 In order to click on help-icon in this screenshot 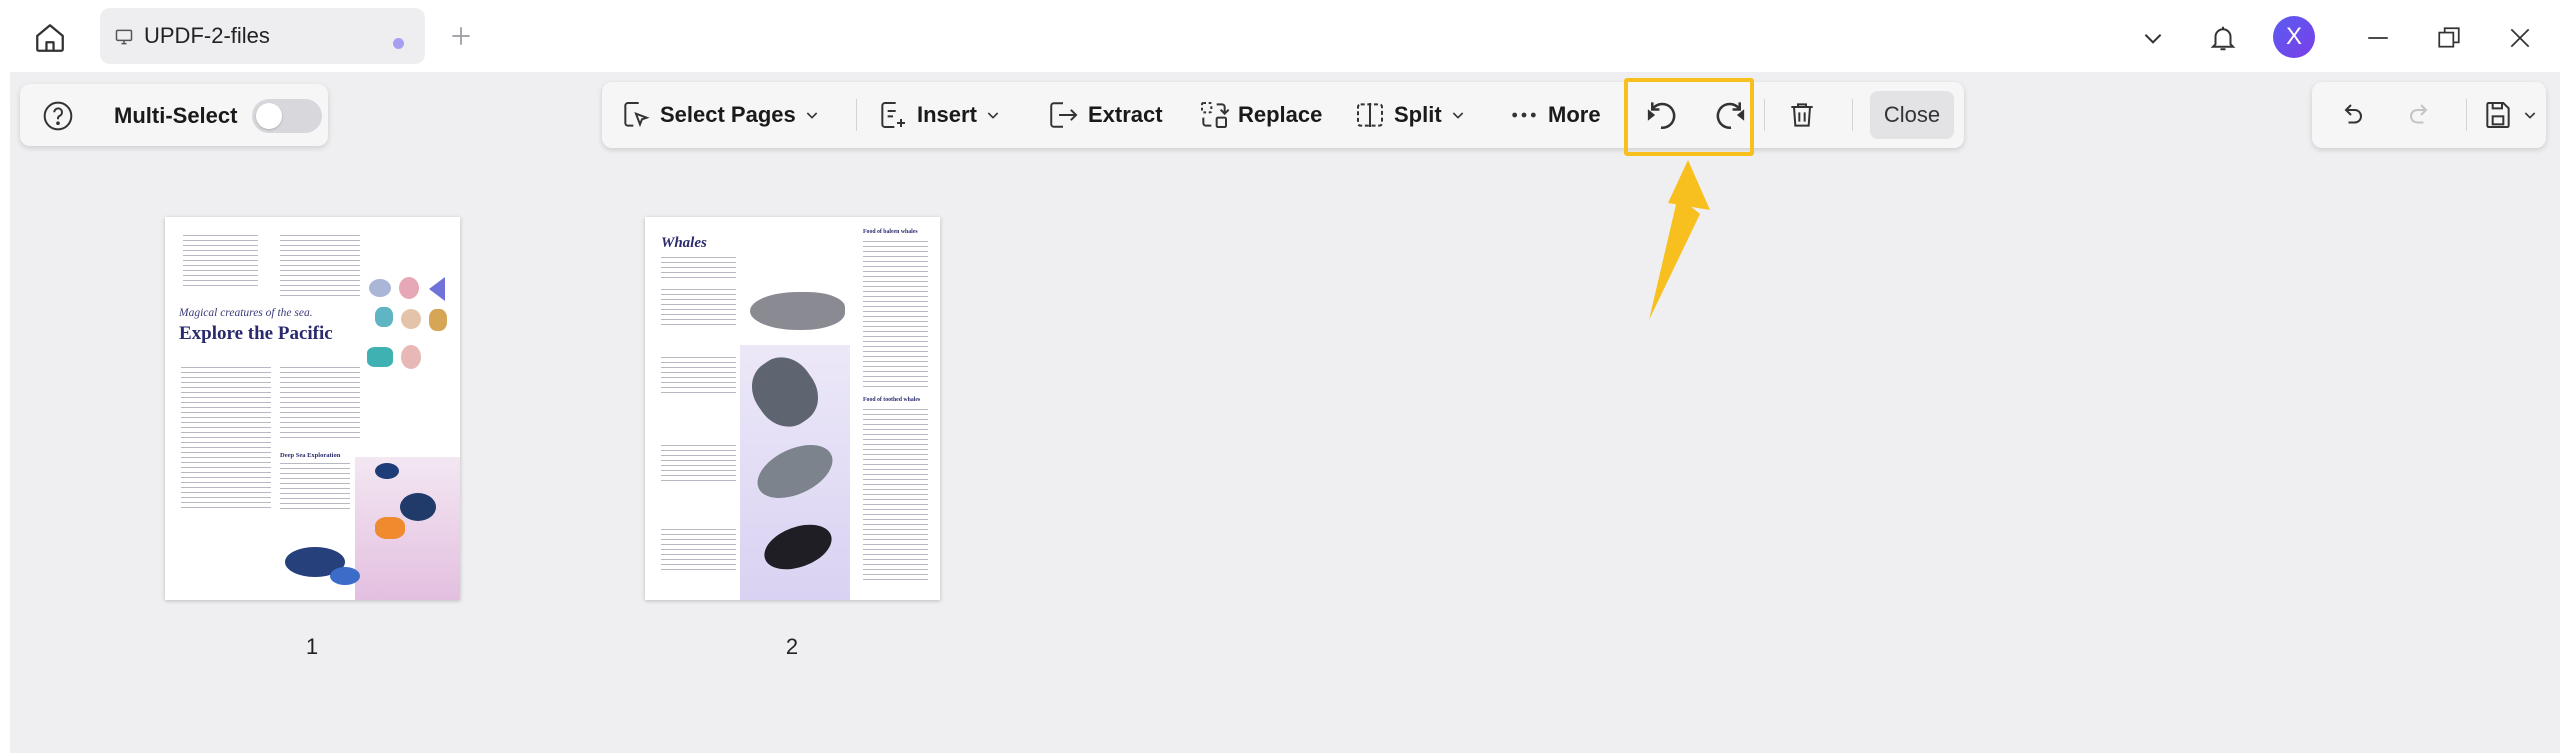, I will do `click(58, 116)`.